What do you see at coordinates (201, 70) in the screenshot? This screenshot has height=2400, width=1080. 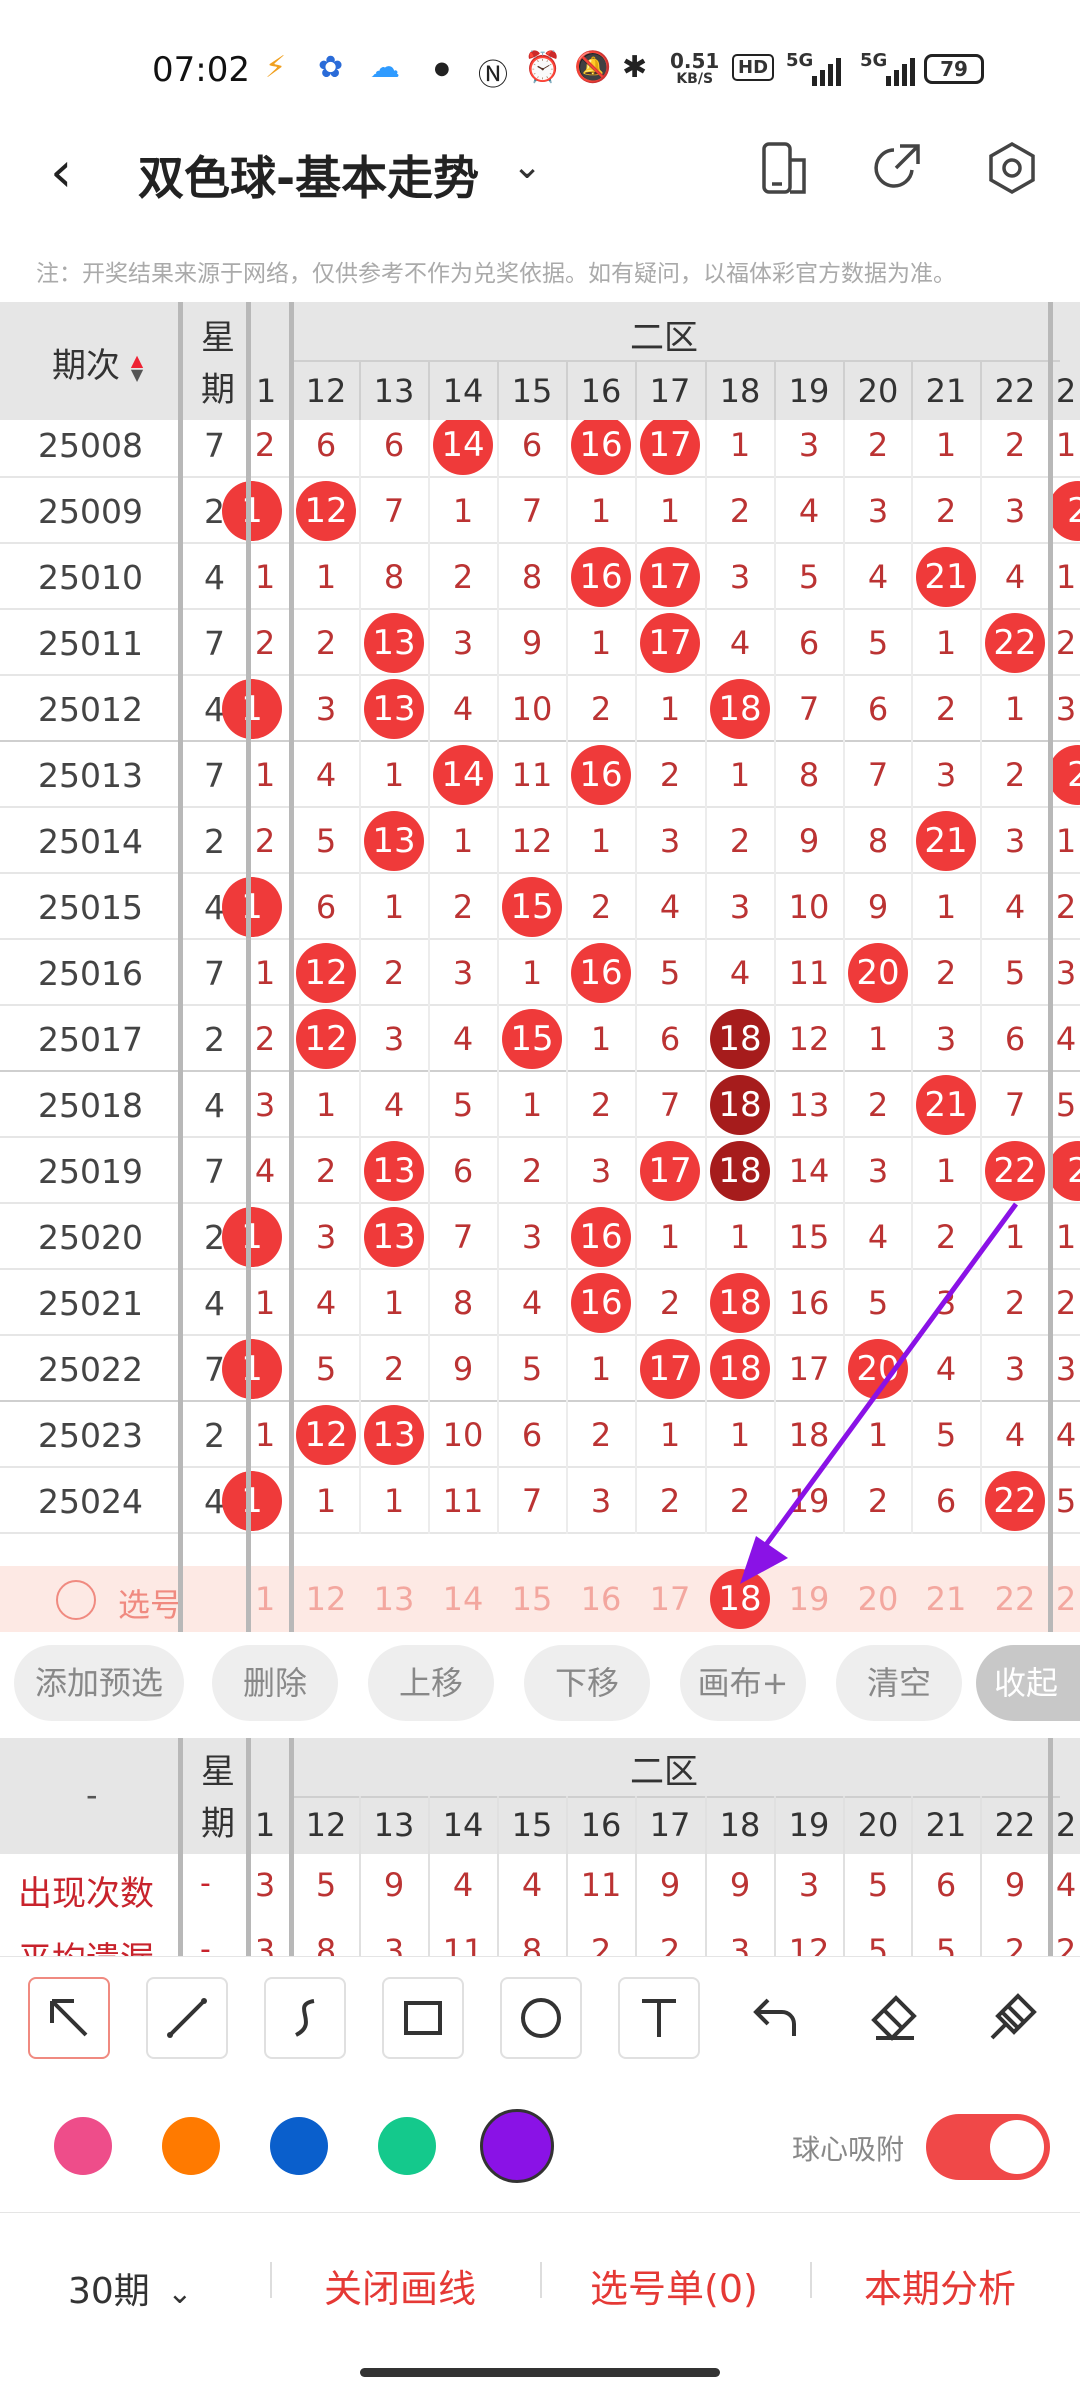 I see `status-time: 07:02` at bounding box center [201, 70].